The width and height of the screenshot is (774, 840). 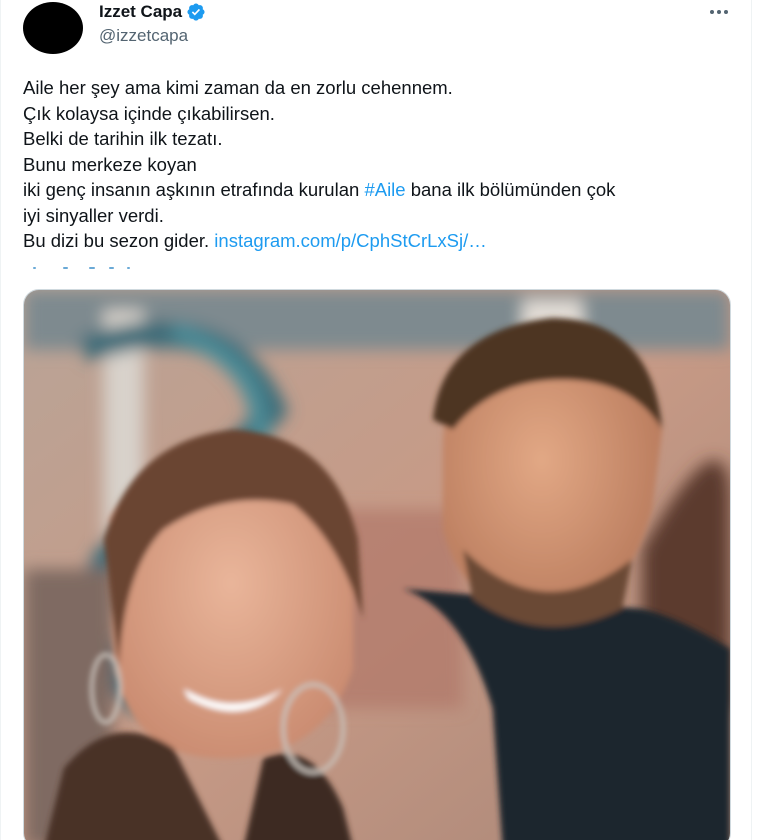 I want to click on tweet-line-text: bana ilk bölümünden çok, so click(x=510, y=189).